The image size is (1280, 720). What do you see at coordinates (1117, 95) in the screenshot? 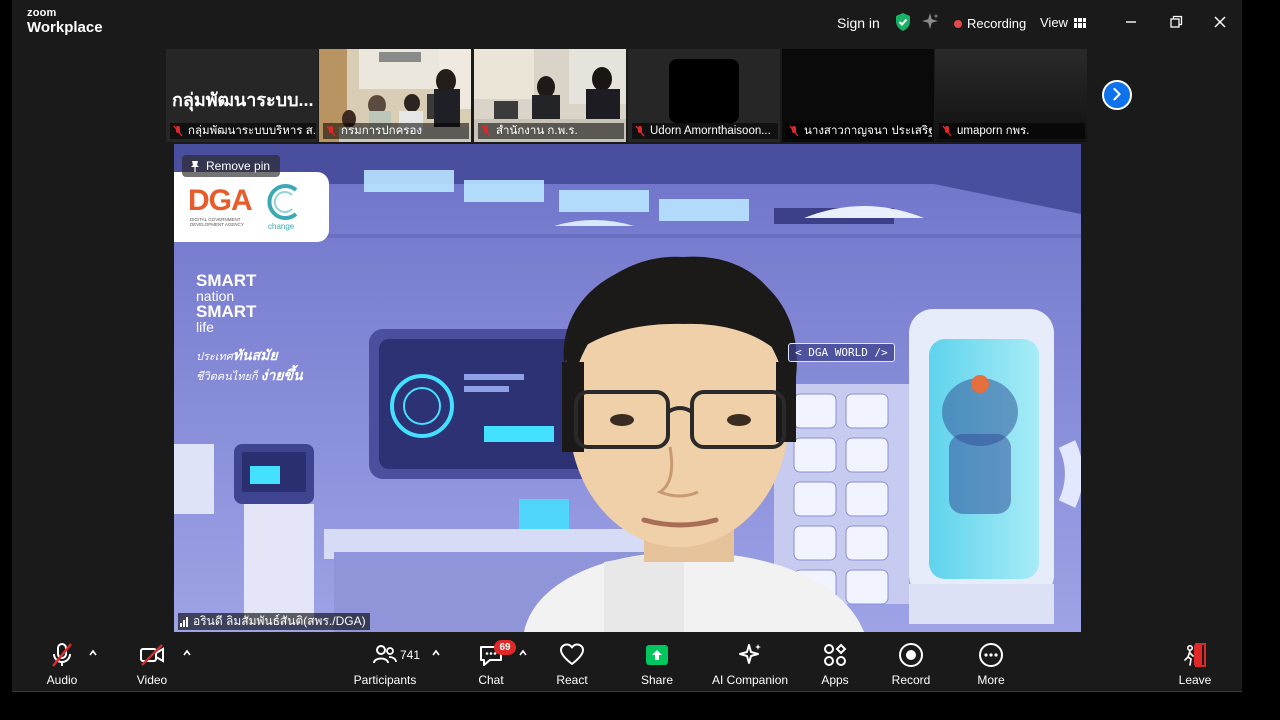
I see `next-page-chevron-icon` at bounding box center [1117, 95].